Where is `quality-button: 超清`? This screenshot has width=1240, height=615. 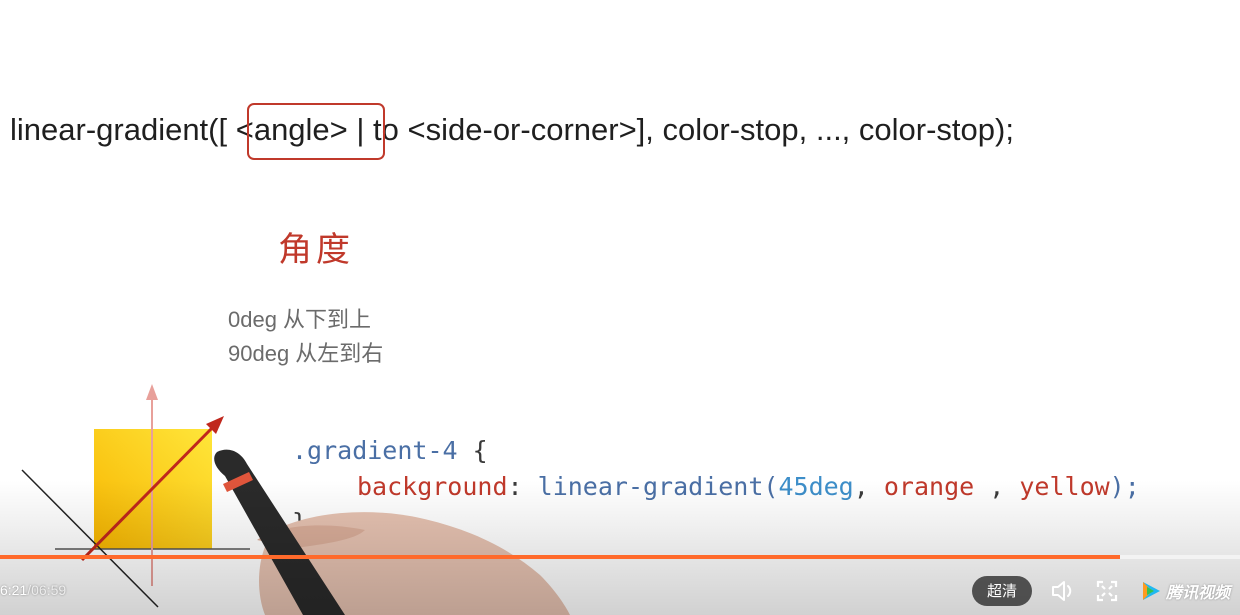
quality-button: 超清 is located at coordinates (1002, 591).